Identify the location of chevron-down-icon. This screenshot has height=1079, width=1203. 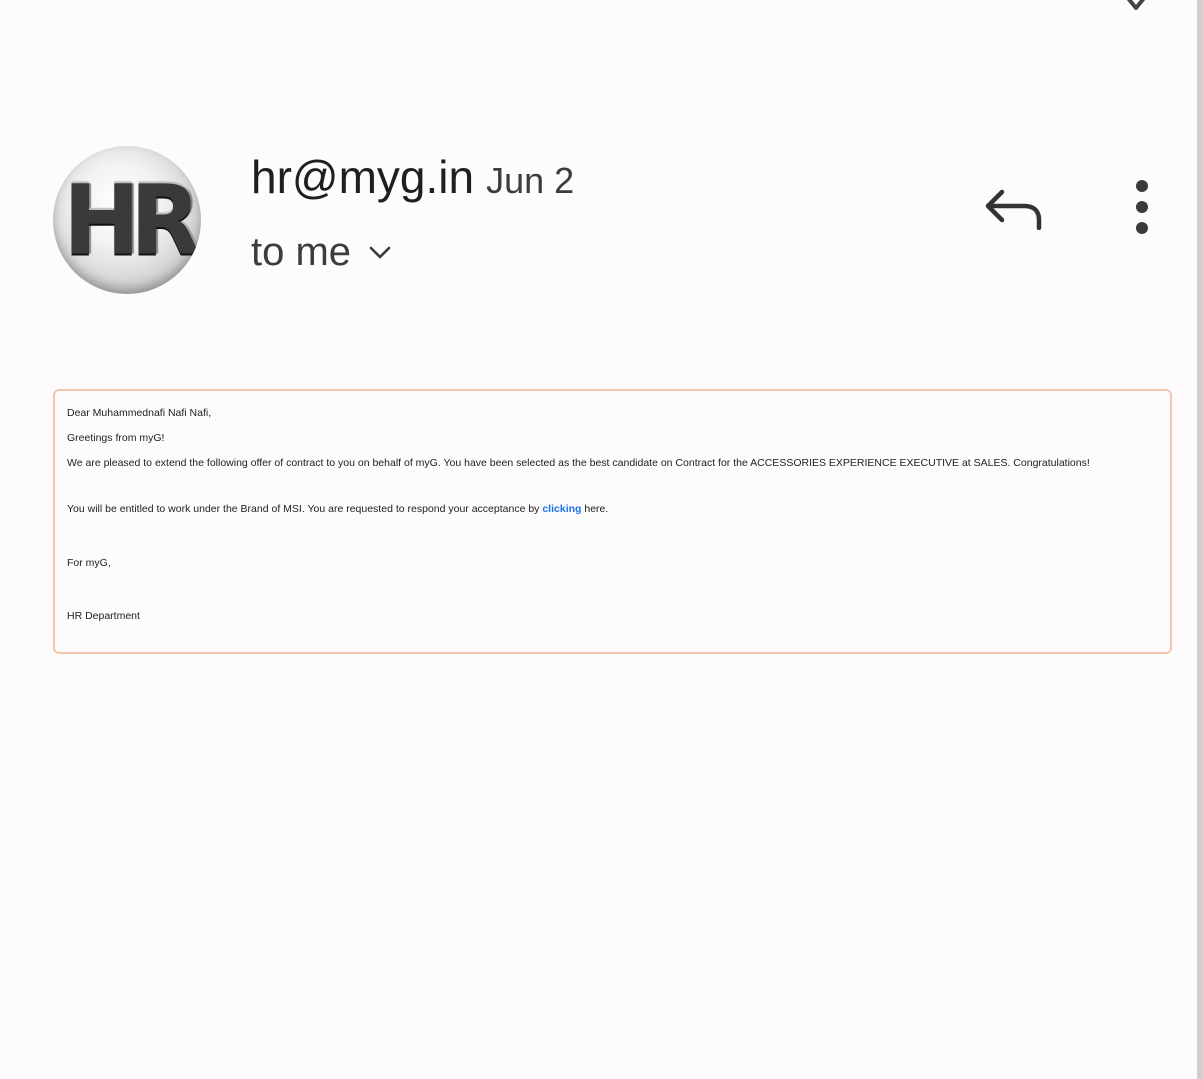
(380, 252).